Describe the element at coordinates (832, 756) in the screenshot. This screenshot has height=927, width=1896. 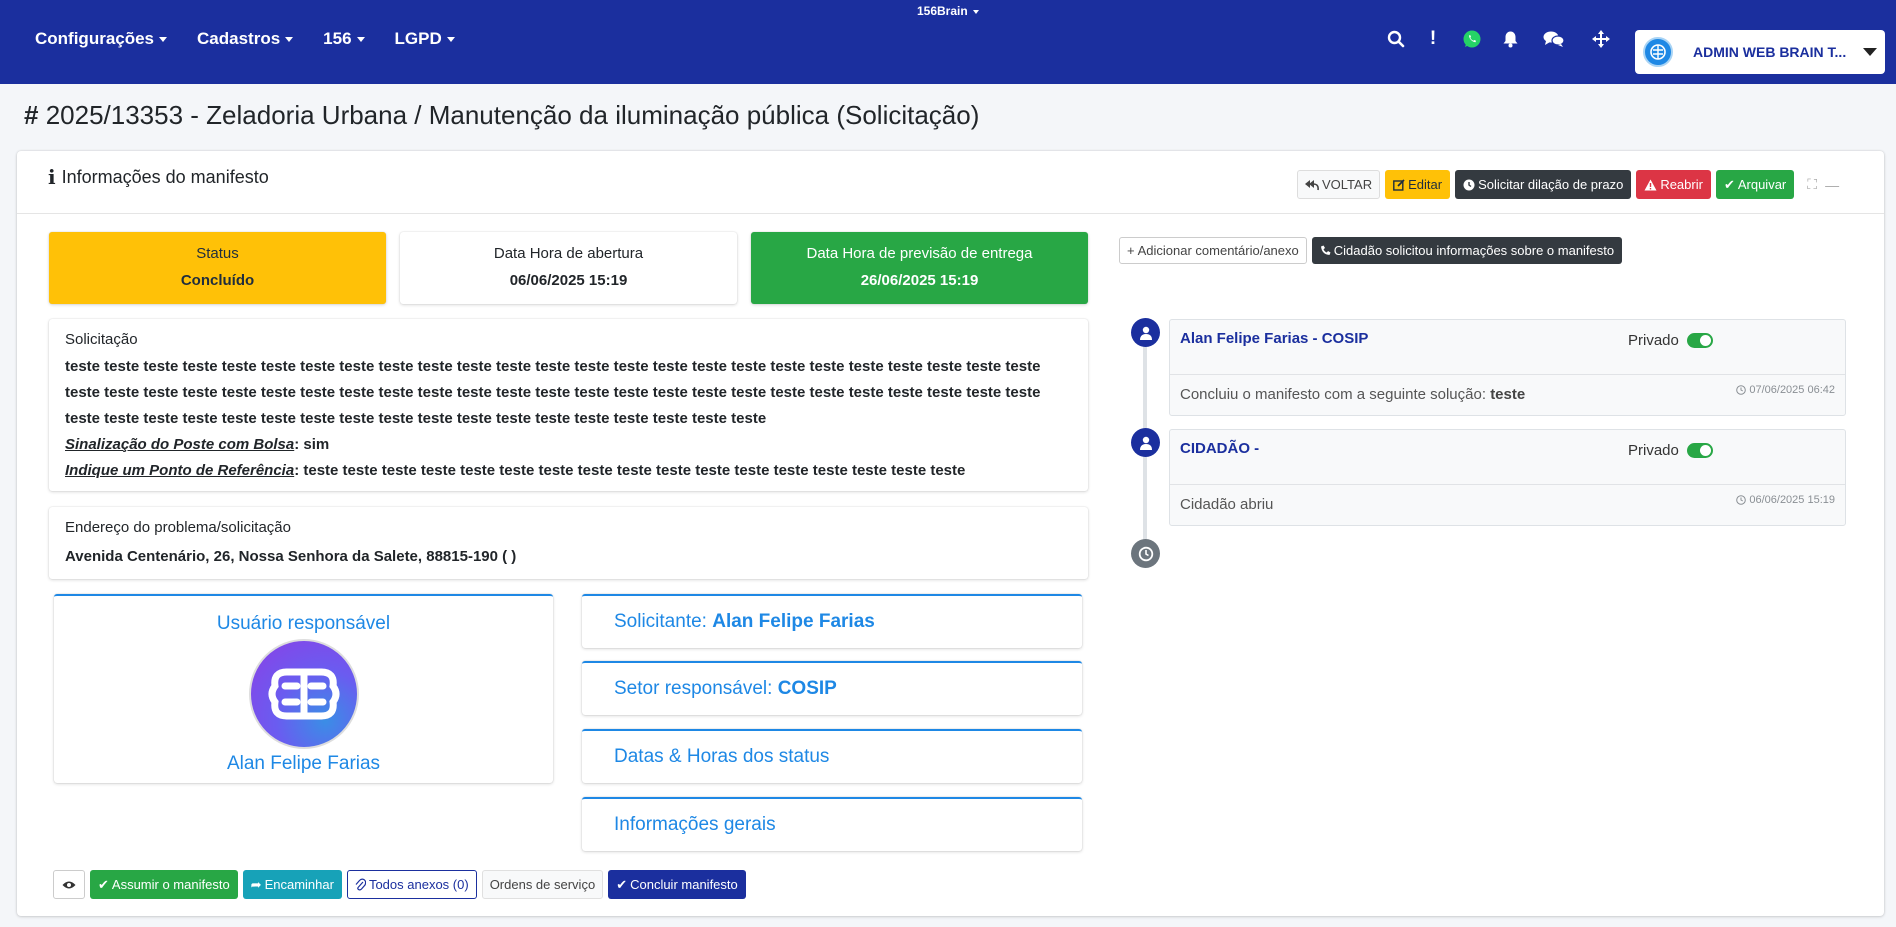
I see `status-dates-accordion: Datas & Horas dos status` at that location.